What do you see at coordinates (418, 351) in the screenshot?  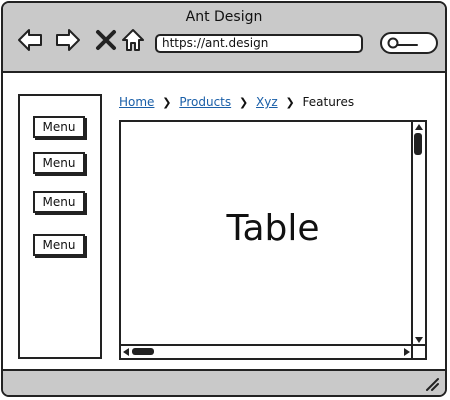 I see `scrollbar-corner` at bounding box center [418, 351].